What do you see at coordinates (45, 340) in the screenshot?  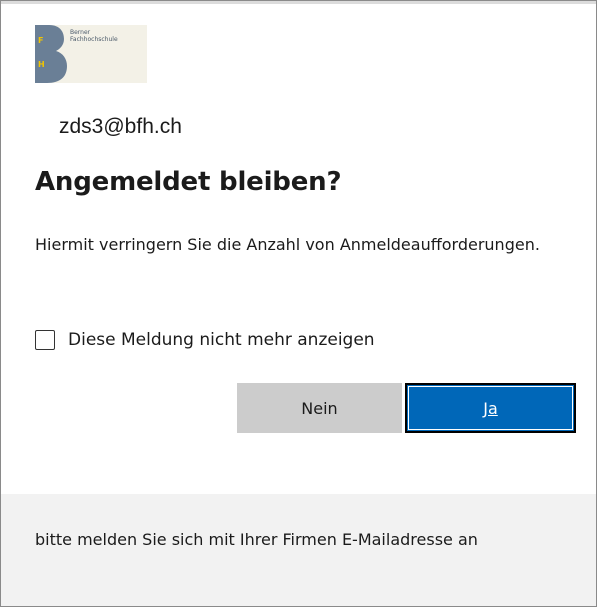 I see `dont-show-again-checkbox` at bounding box center [45, 340].